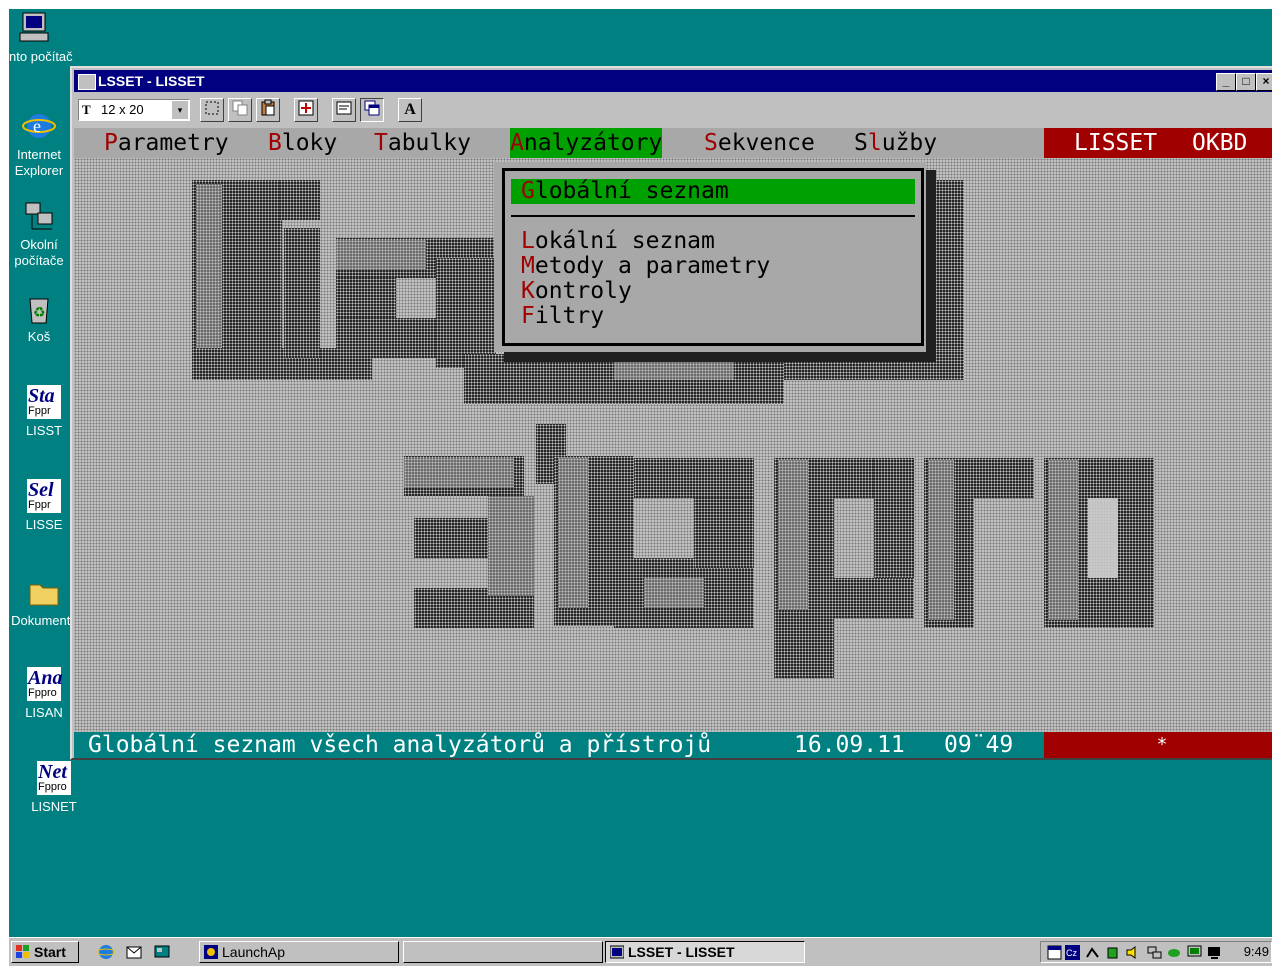 The width and height of the screenshot is (1272, 966). Describe the element at coordinates (720, 357) in the screenshot. I see `dropdown-shadow` at that location.